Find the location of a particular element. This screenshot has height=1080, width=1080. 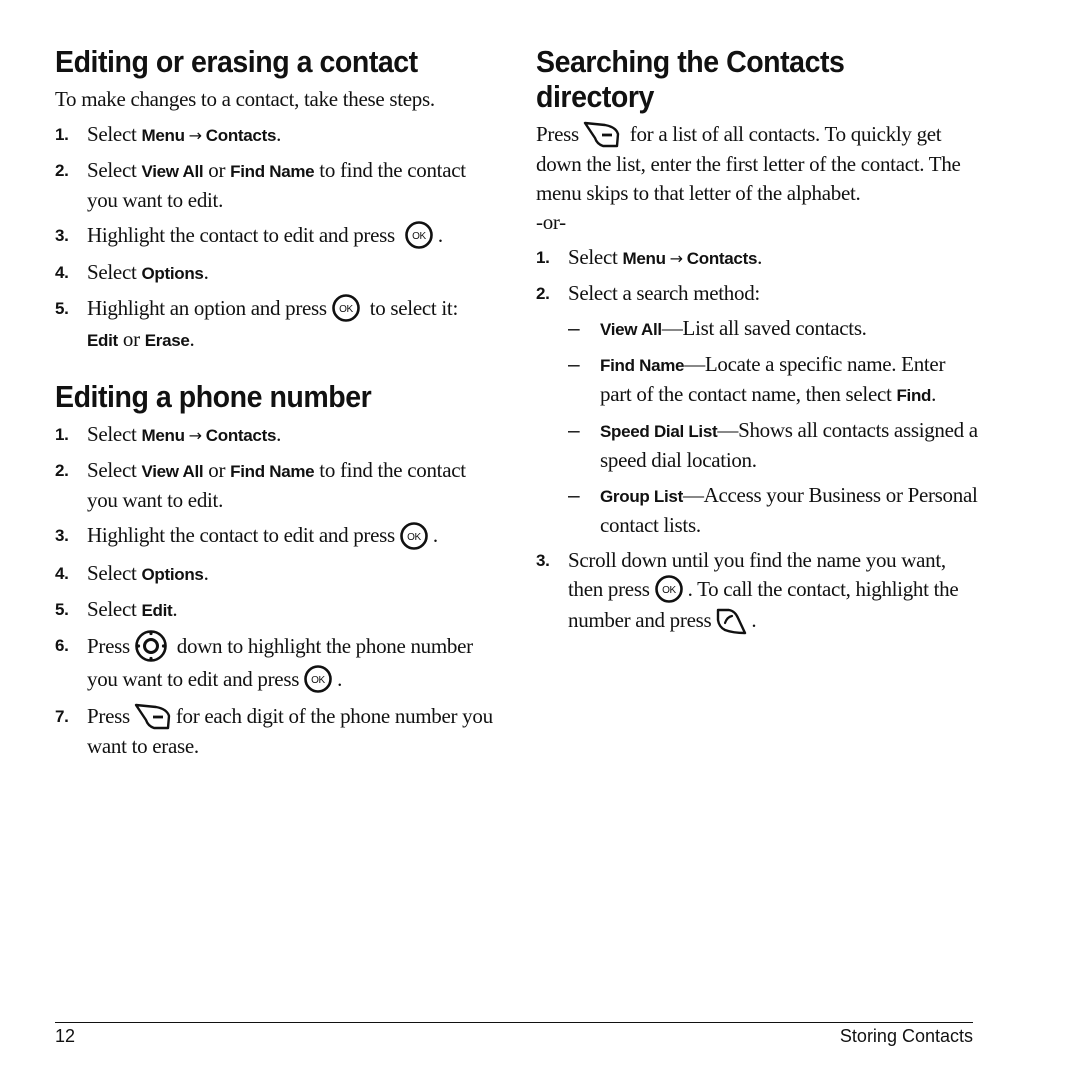

step-text: Press is located at coordinates (108, 645).